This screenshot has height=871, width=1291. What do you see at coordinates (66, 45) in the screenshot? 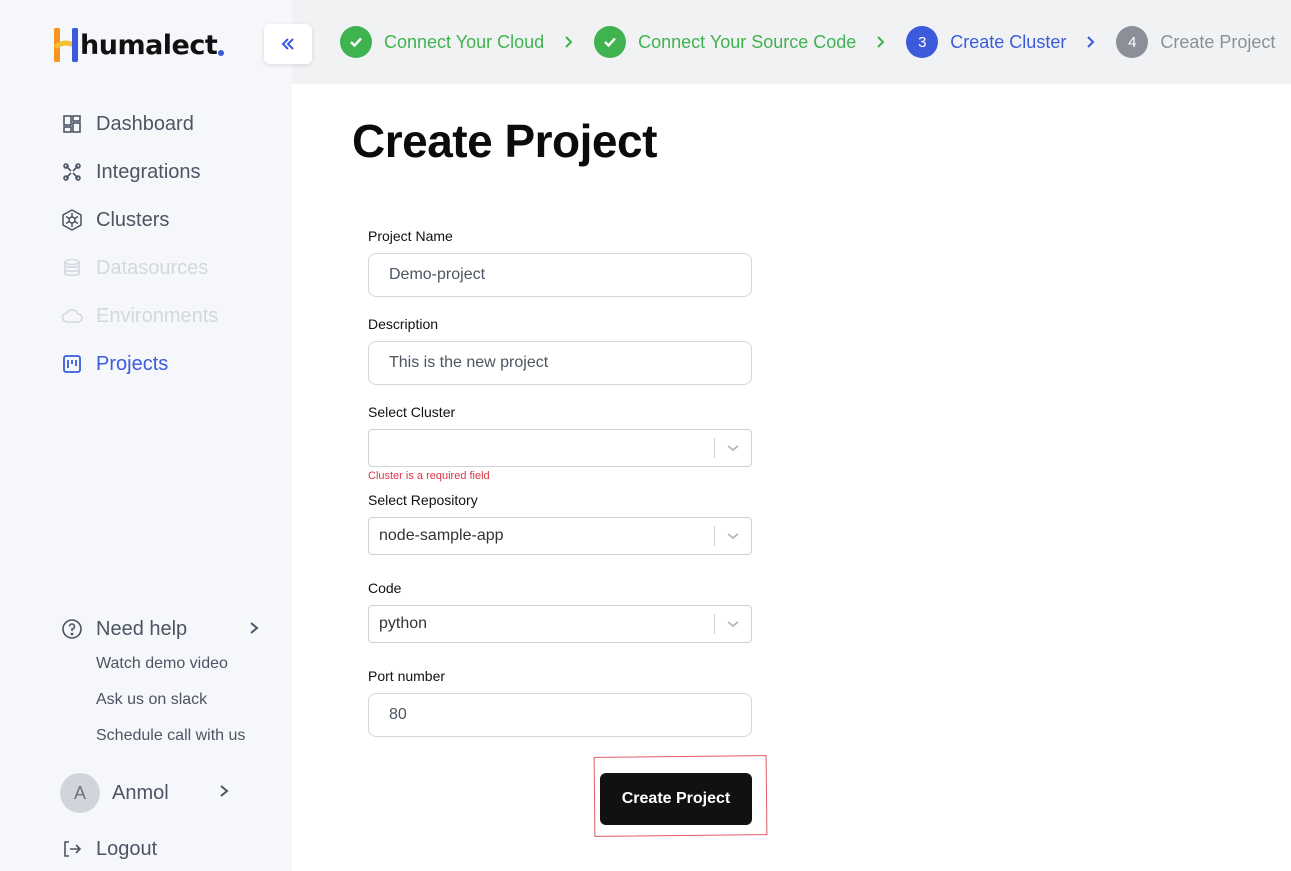
I see `humalect-logo-icon` at bounding box center [66, 45].